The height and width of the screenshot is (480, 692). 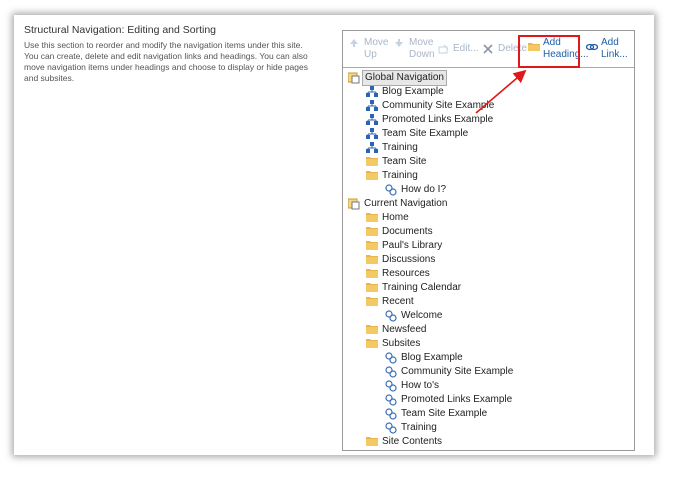 What do you see at coordinates (501, 91) in the screenshot?
I see `annotation-arrow` at bounding box center [501, 91].